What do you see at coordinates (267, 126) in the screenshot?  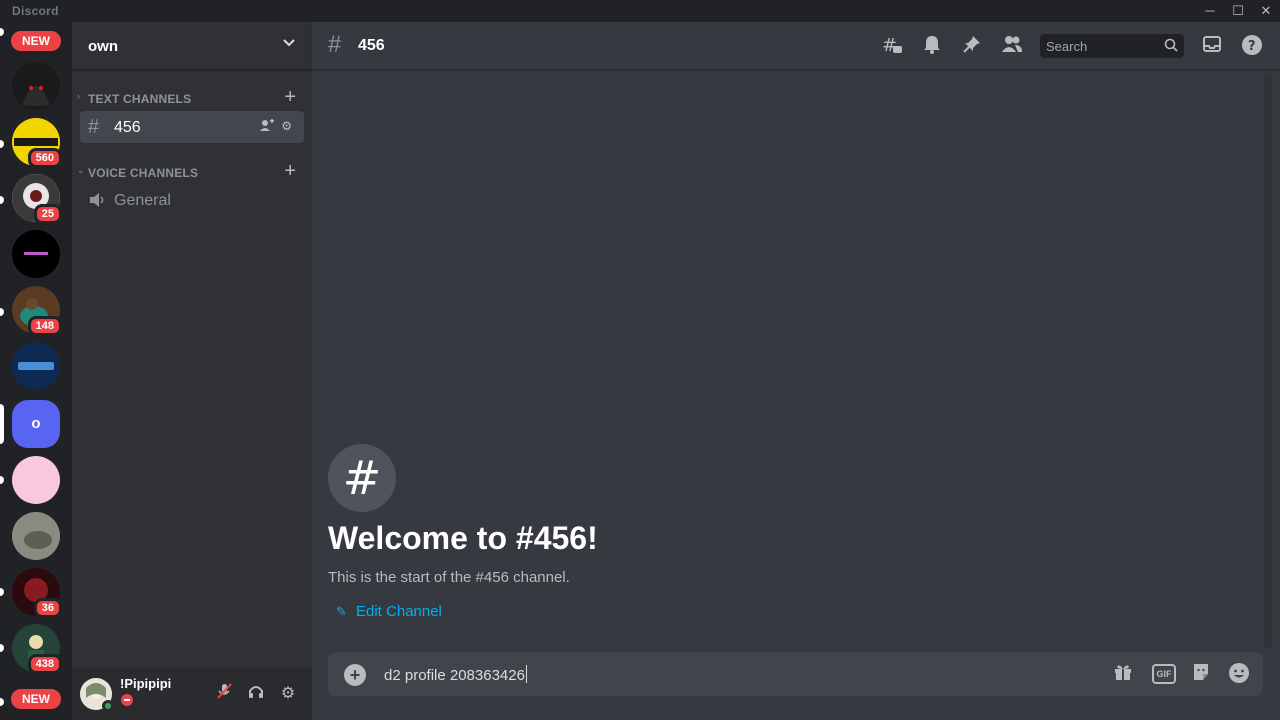 I see `invite-icon` at bounding box center [267, 126].